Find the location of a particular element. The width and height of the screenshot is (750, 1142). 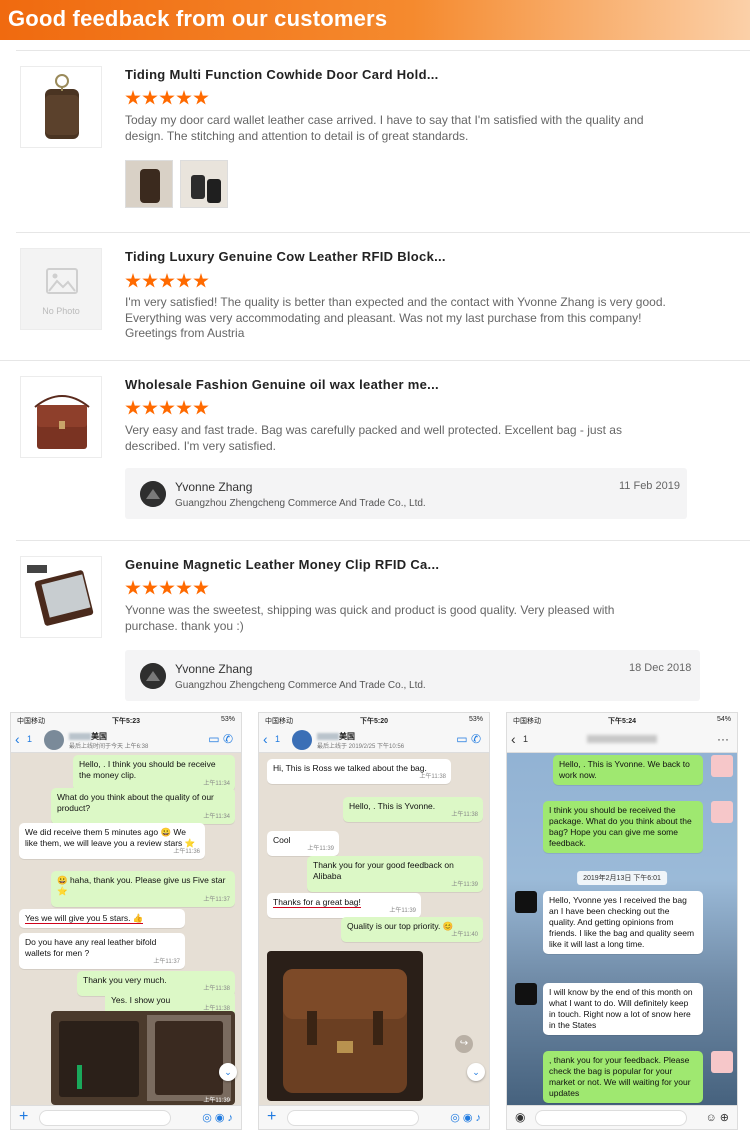

message-text: Thanks for a great bag! is located at coordinates (317, 902).